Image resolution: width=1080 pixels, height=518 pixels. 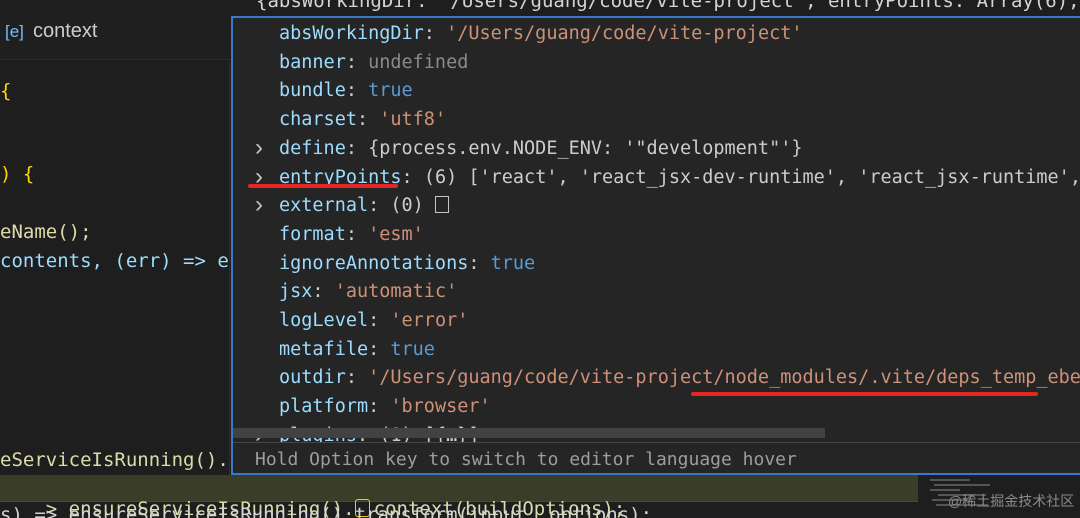 What do you see at coordinates (114, 460) in the screenshot?
I see `code-line: eServiceIsRunning().` at bounding box center [114, 460].